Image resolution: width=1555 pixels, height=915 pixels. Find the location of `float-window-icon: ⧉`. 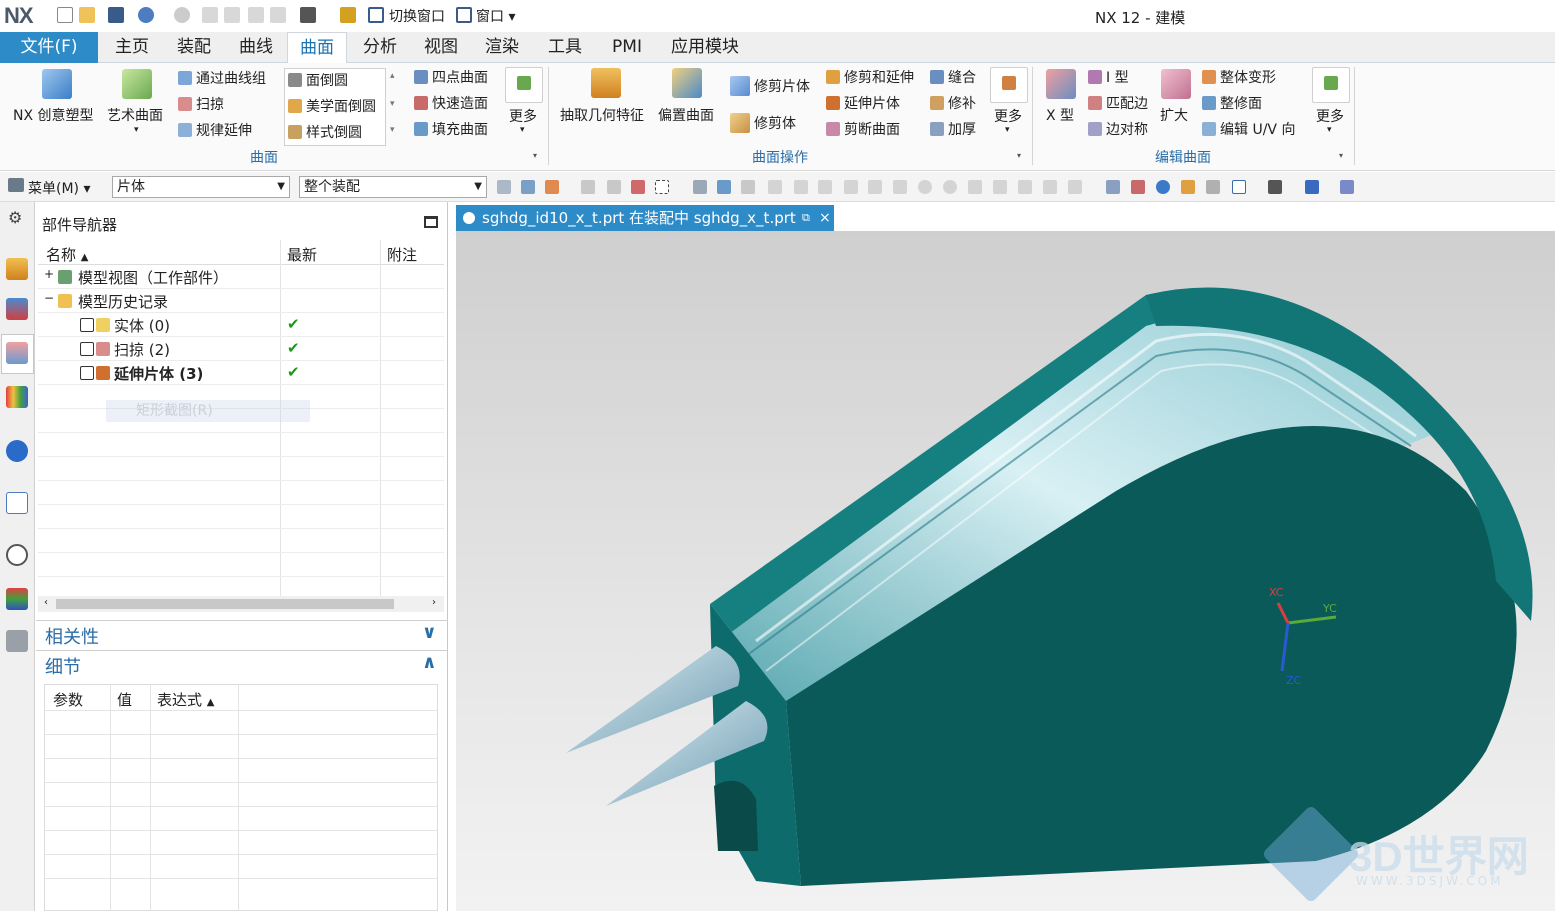

float-window-icon: ⧉ is located at coordinates (806, 218).